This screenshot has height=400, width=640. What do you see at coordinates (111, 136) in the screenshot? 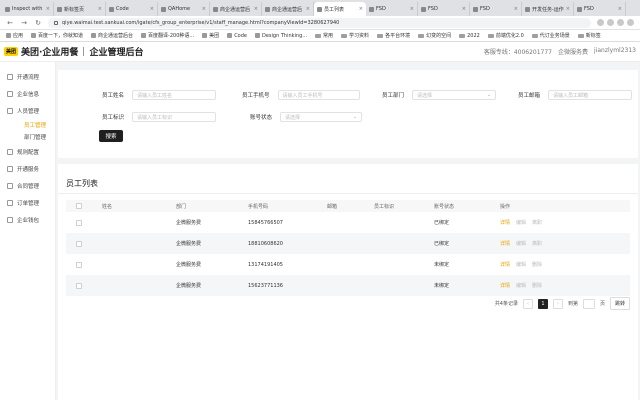
I see `search-button: 搜索` at bounding box center [111, 136].